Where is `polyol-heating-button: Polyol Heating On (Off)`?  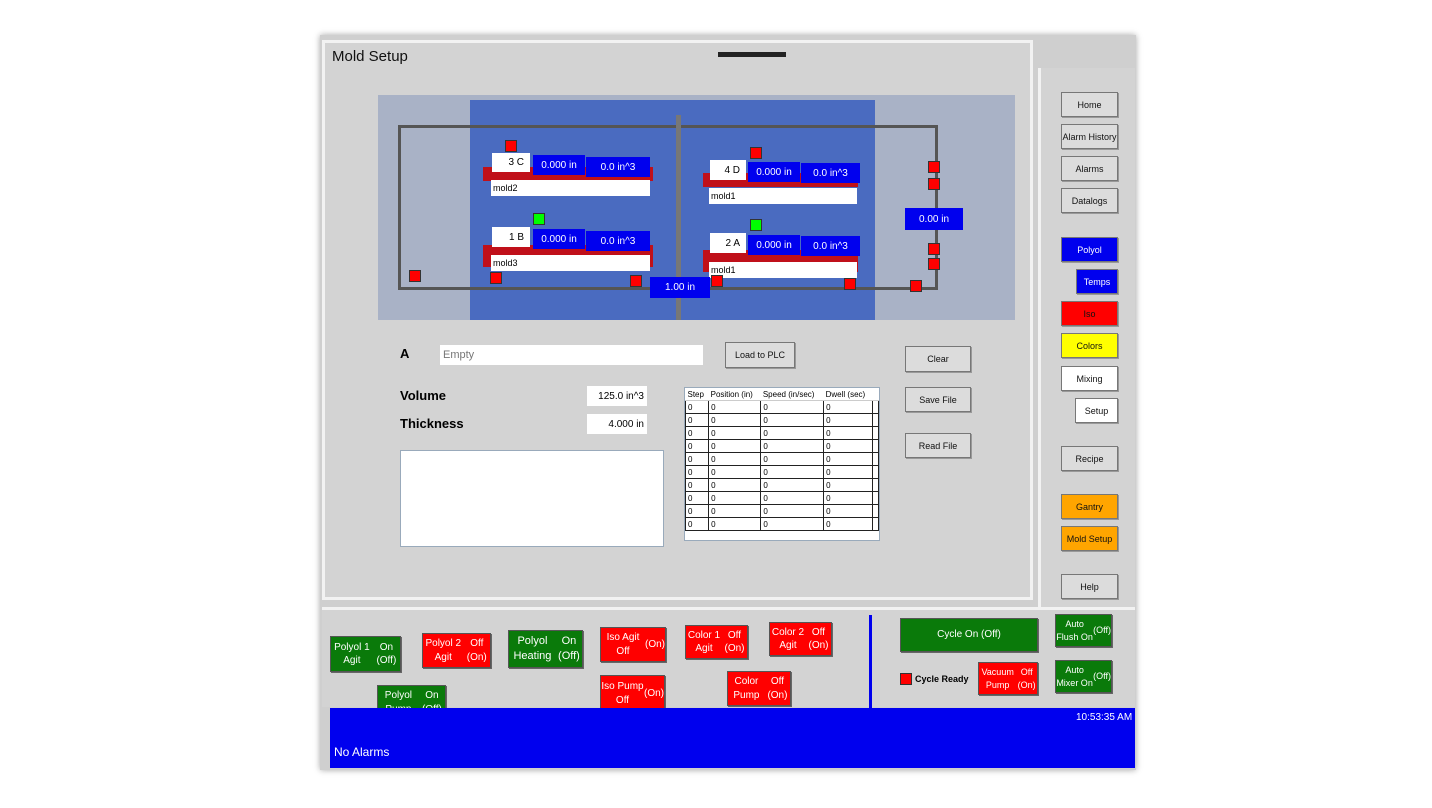 polyol-heating-button: Polyol Heating On (Off) is located at coordinates (545, 649).